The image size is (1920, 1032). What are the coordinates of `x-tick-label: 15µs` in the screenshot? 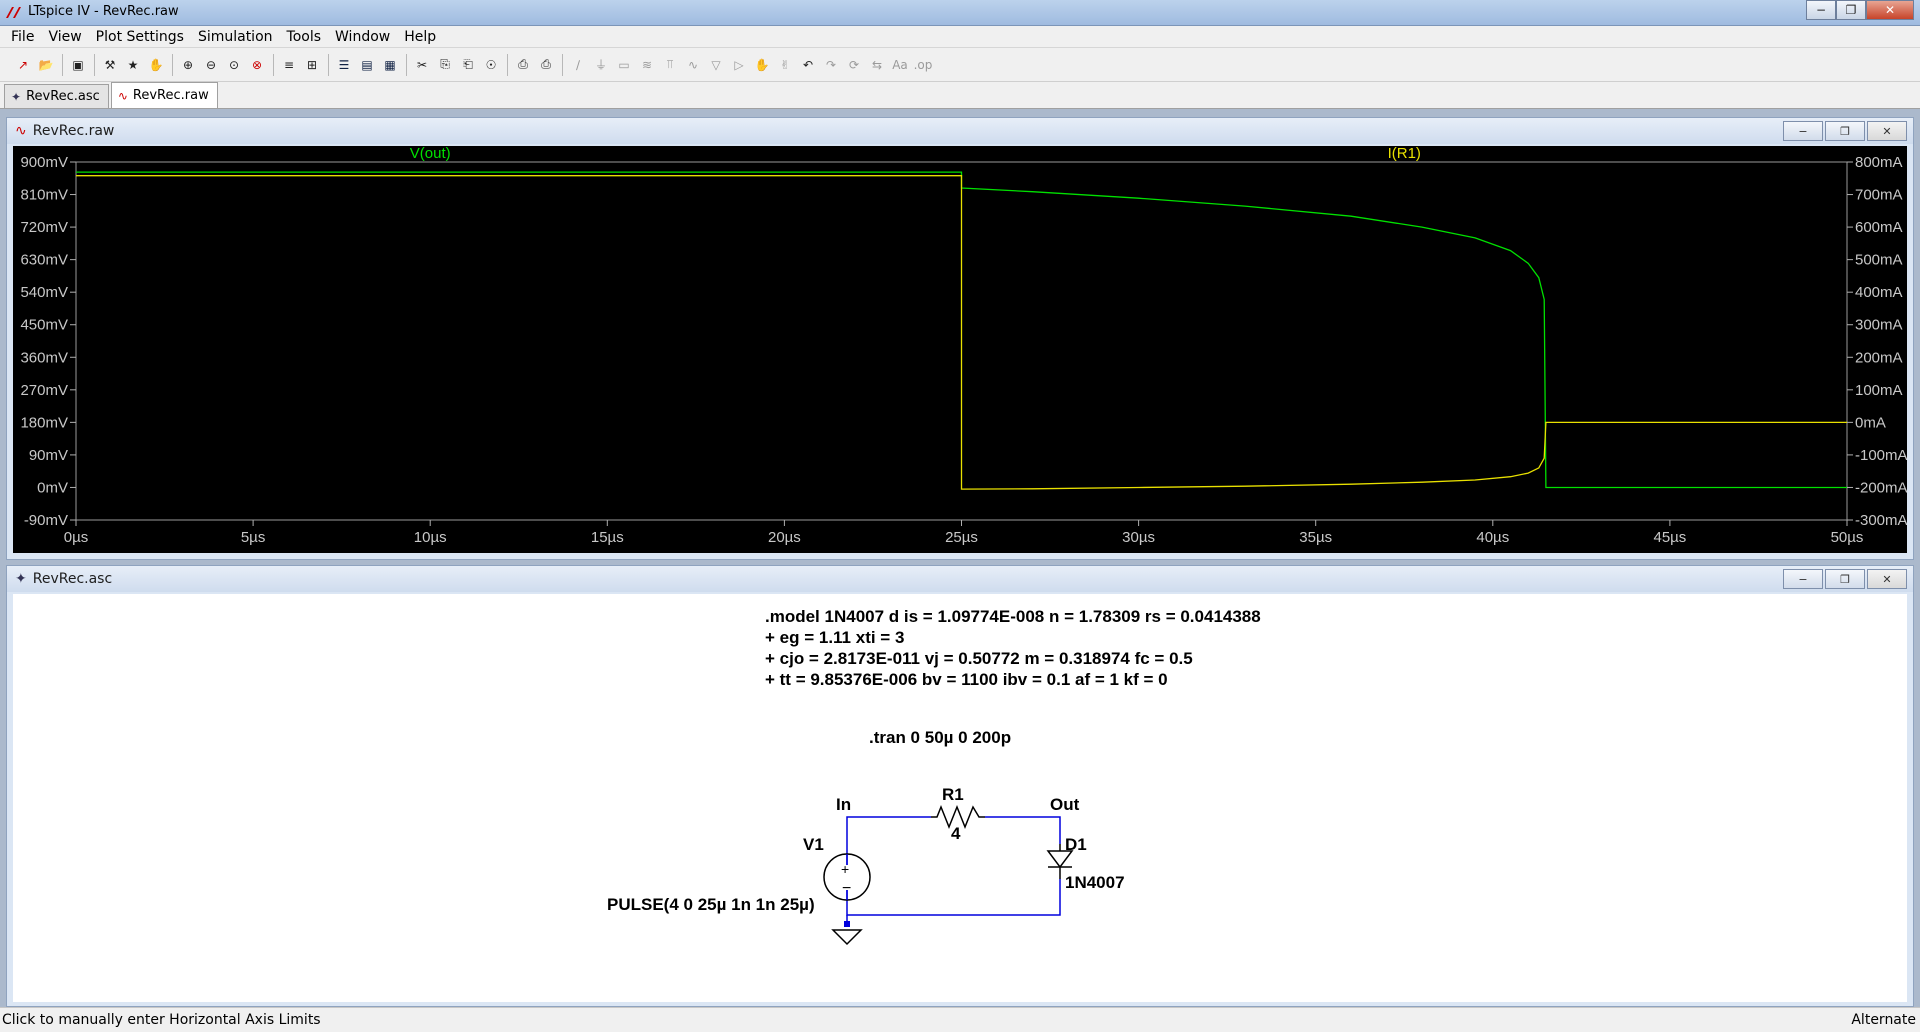 It's located at (607, 537).